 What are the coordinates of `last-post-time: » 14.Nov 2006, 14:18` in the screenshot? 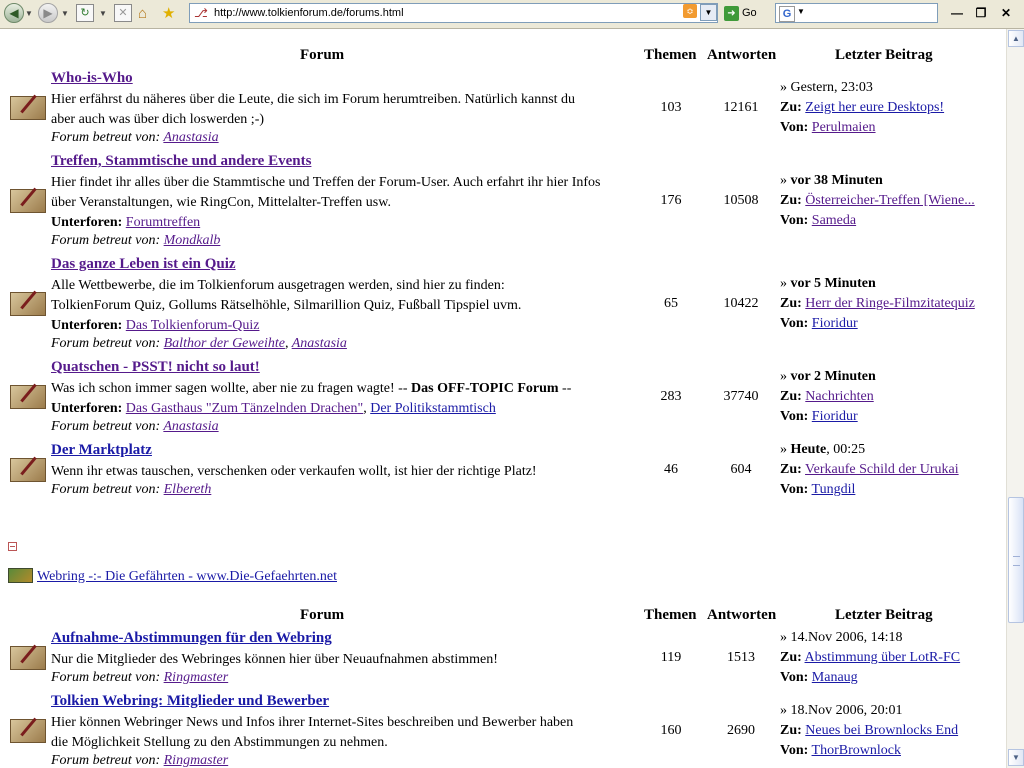 It's located at (841, 637).